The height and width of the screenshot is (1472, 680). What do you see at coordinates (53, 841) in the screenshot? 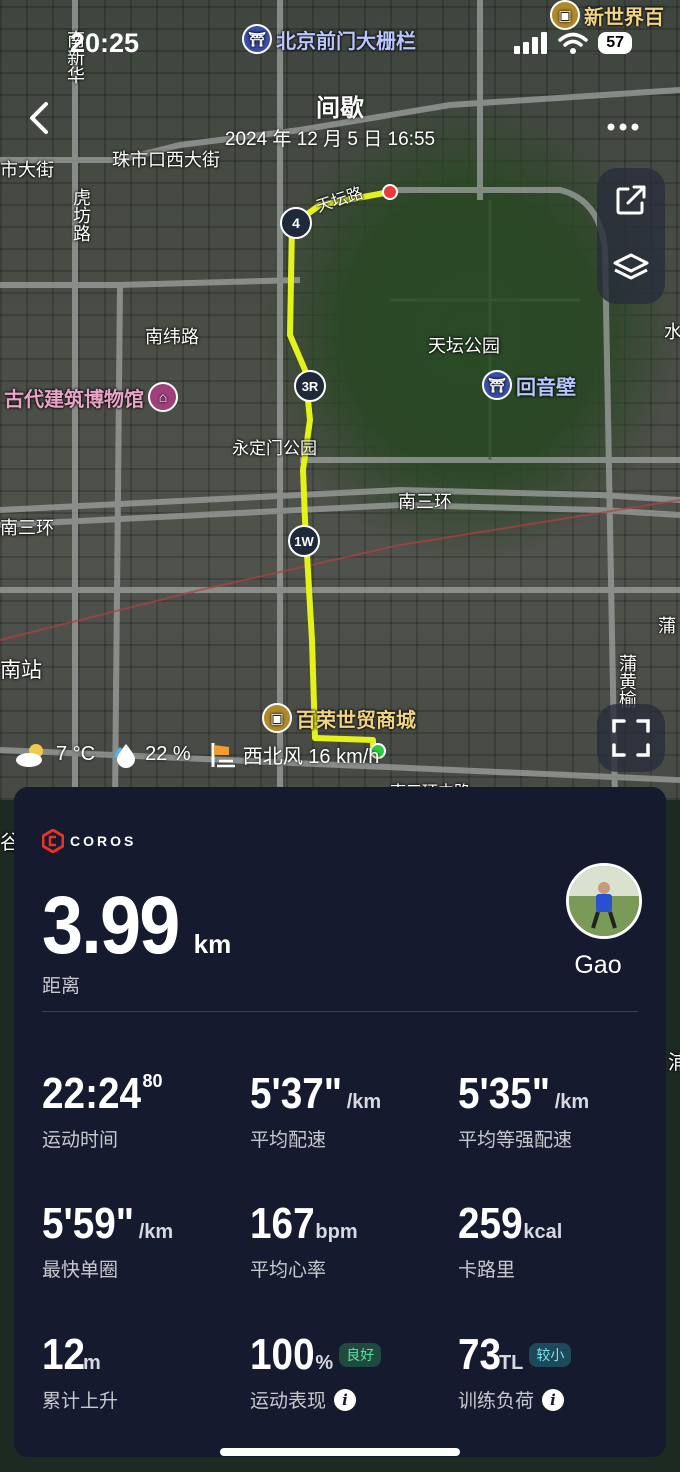
I see `coros-logo-icon` at bounding box center [53, 841].